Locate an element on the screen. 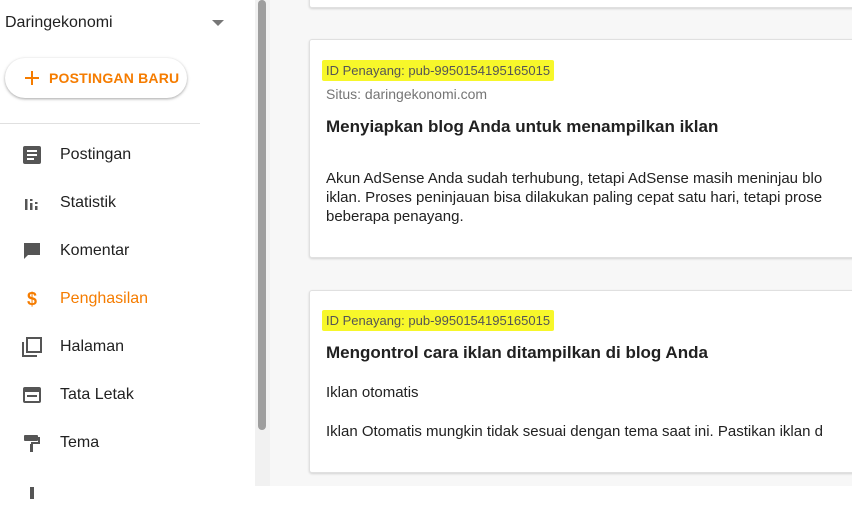 This screenshot has height=511, width=852. sidebar-item-label: Penghasilan is located at coordinates (104, 298).